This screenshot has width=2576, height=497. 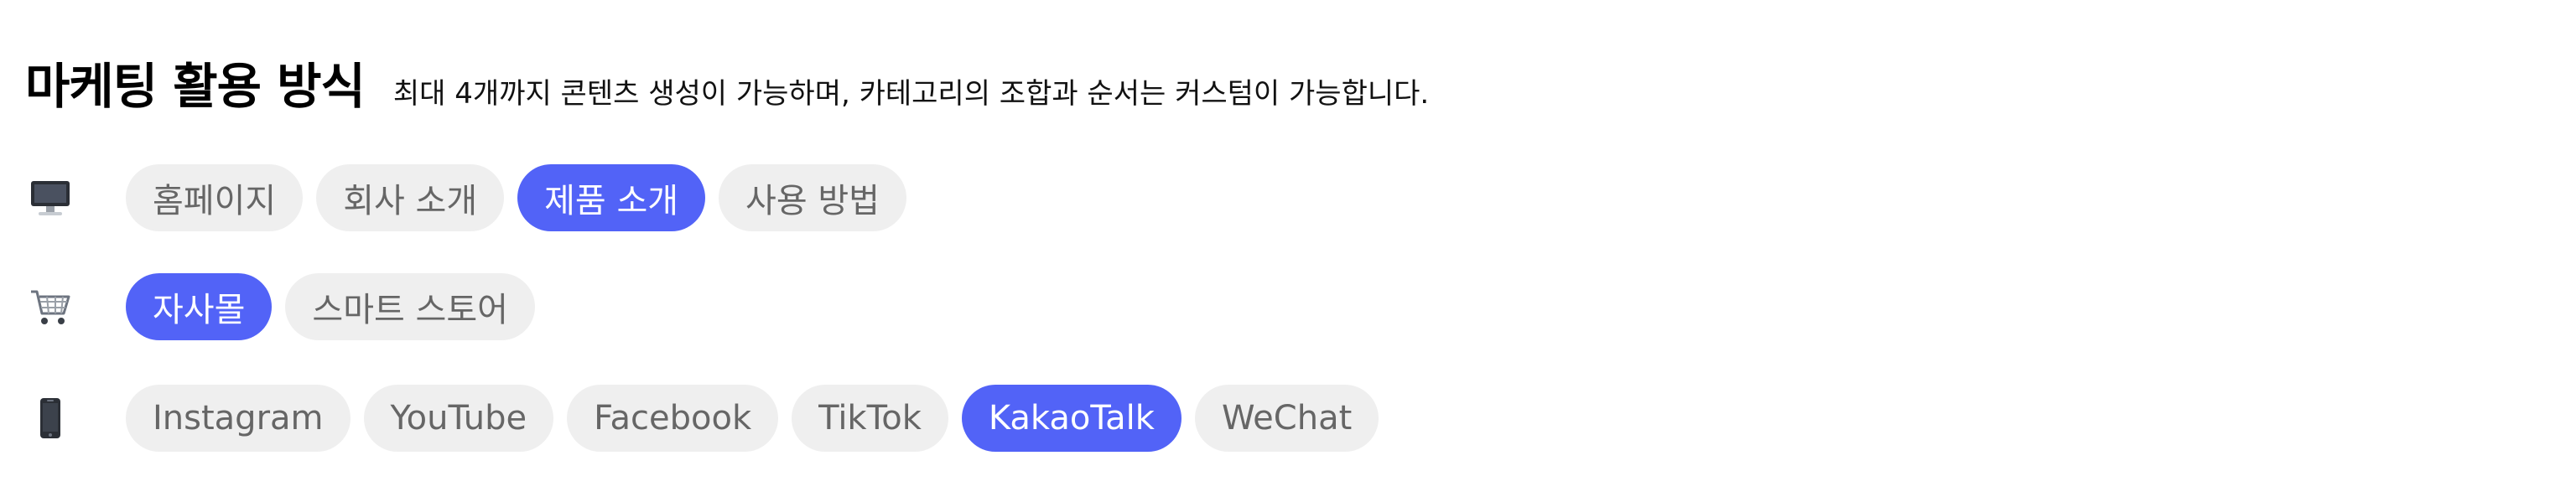 I want to click on chip-how-to-use: 사용 방법, so click(x=812, y=197).